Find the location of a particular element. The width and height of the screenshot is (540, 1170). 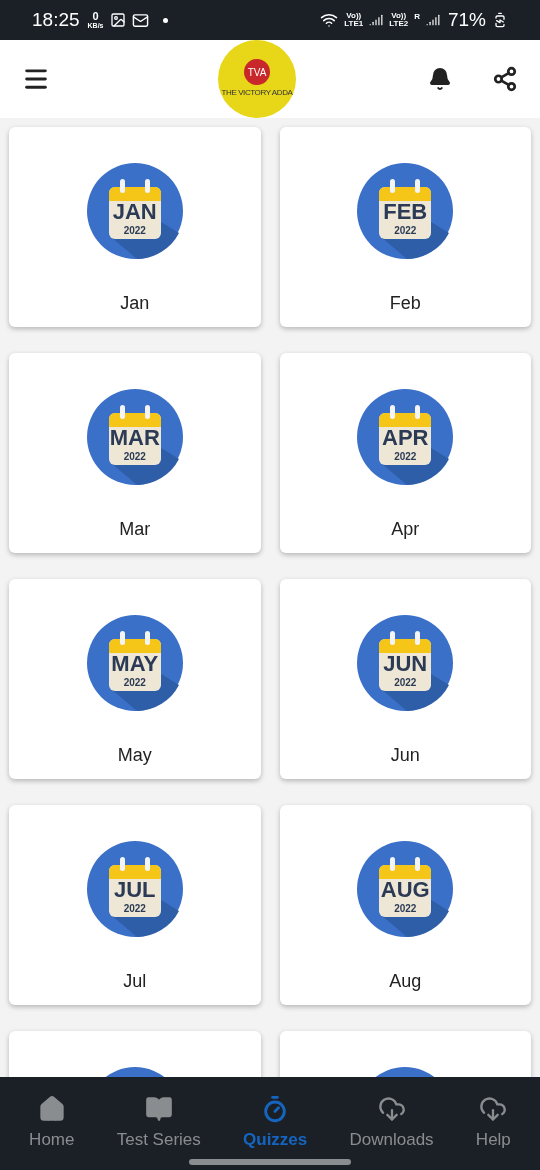

month-card: FEB 2022 Feb is located at coordinates (405, 227).